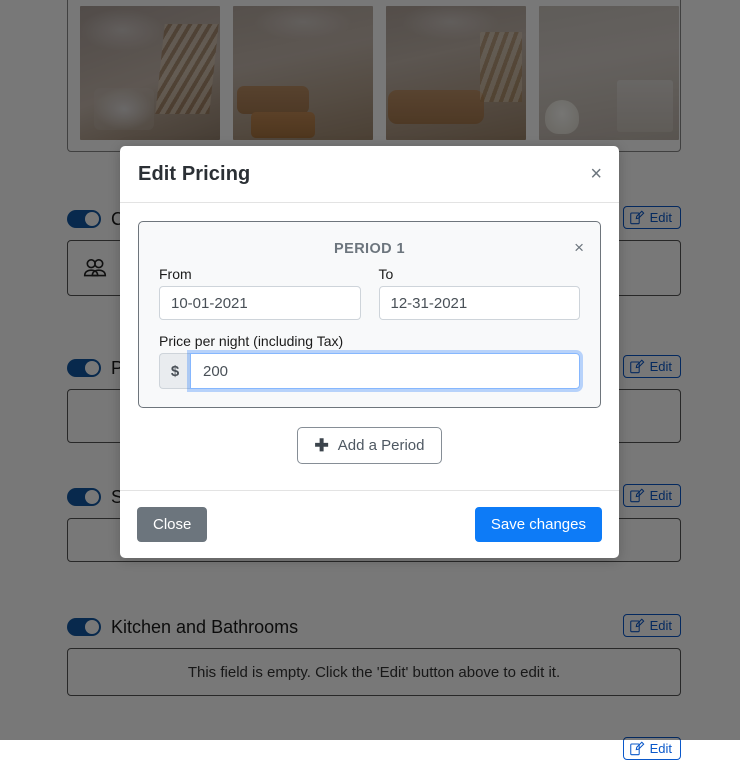 Image resolution: width=740 pixels, height=760 pixels. Describe the element at coordinates (369, 524) in the screenshot. I see `modal-footer: Close Save changes` at that location.